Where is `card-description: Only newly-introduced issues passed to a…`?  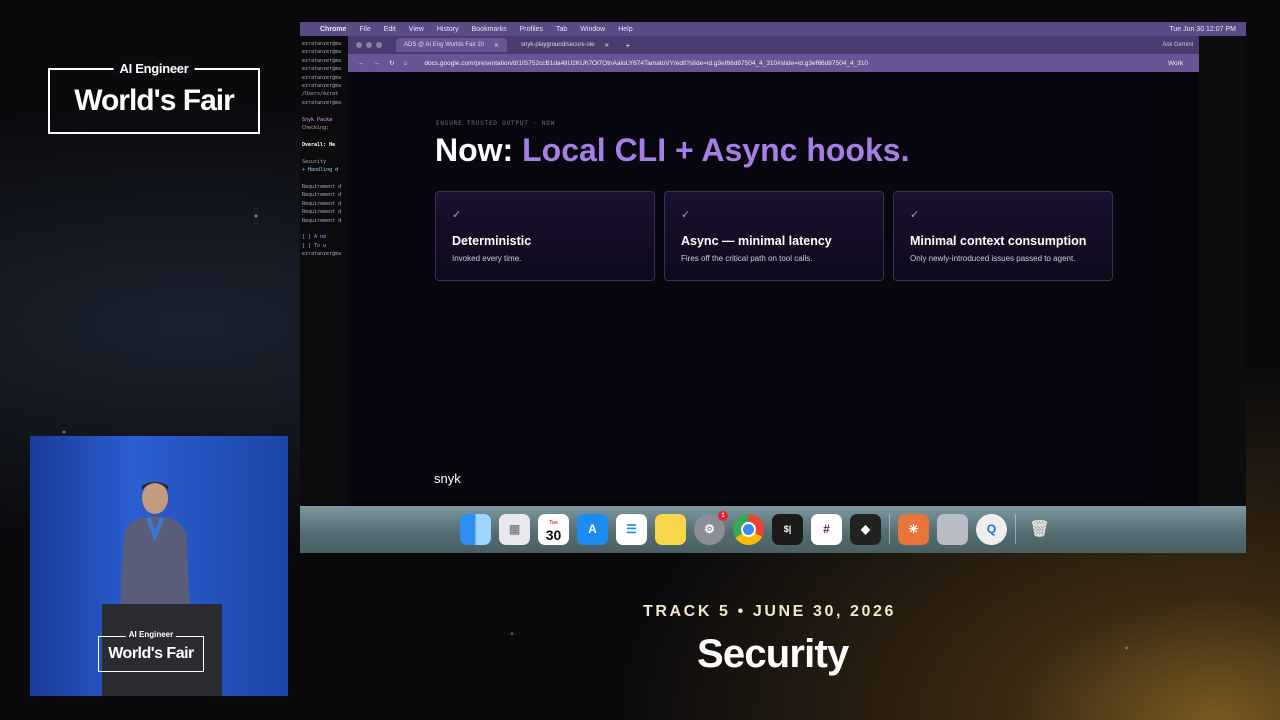 card-description: Only newly-introduced issues passed to a… is located at coordinates (993, 258).